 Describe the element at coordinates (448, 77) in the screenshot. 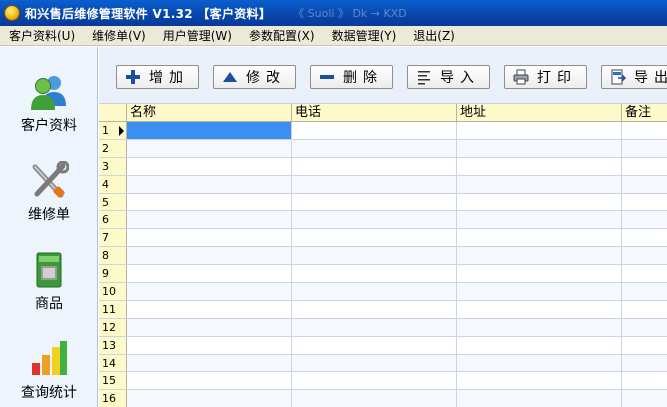

I see `import-button: 导入` at that location.